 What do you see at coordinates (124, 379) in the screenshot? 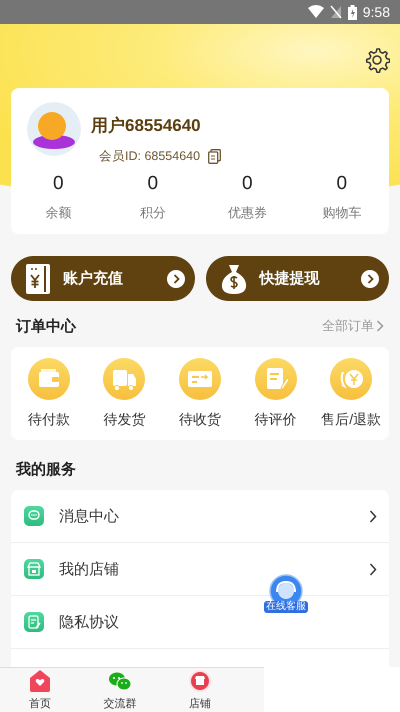
I see `truck-icon` at bounding box center [124, 379].